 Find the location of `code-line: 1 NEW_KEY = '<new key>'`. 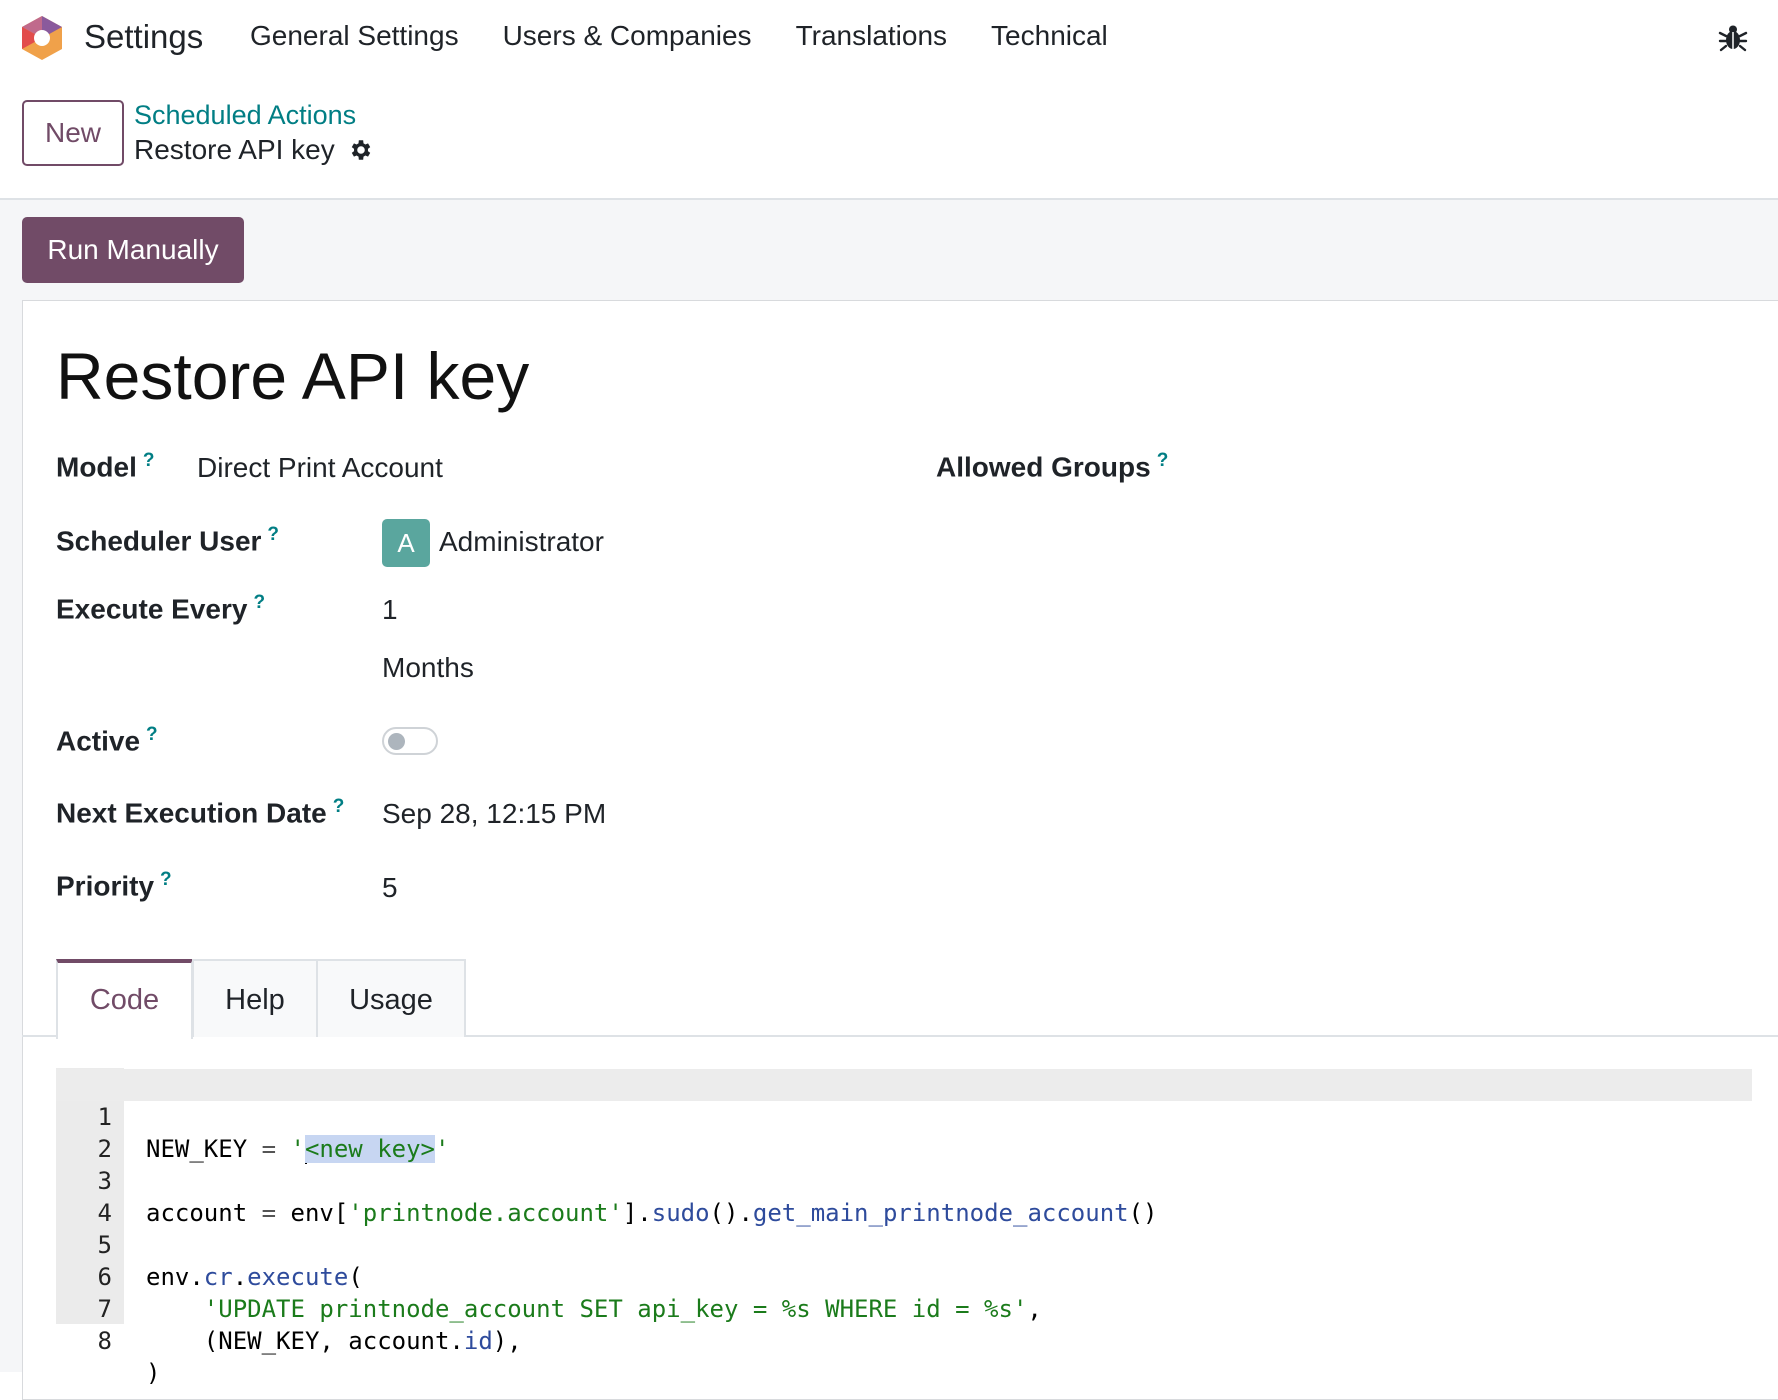

code-line: 1 NEW_KEY = '<new key>' is located at coordinates (904, 1116).